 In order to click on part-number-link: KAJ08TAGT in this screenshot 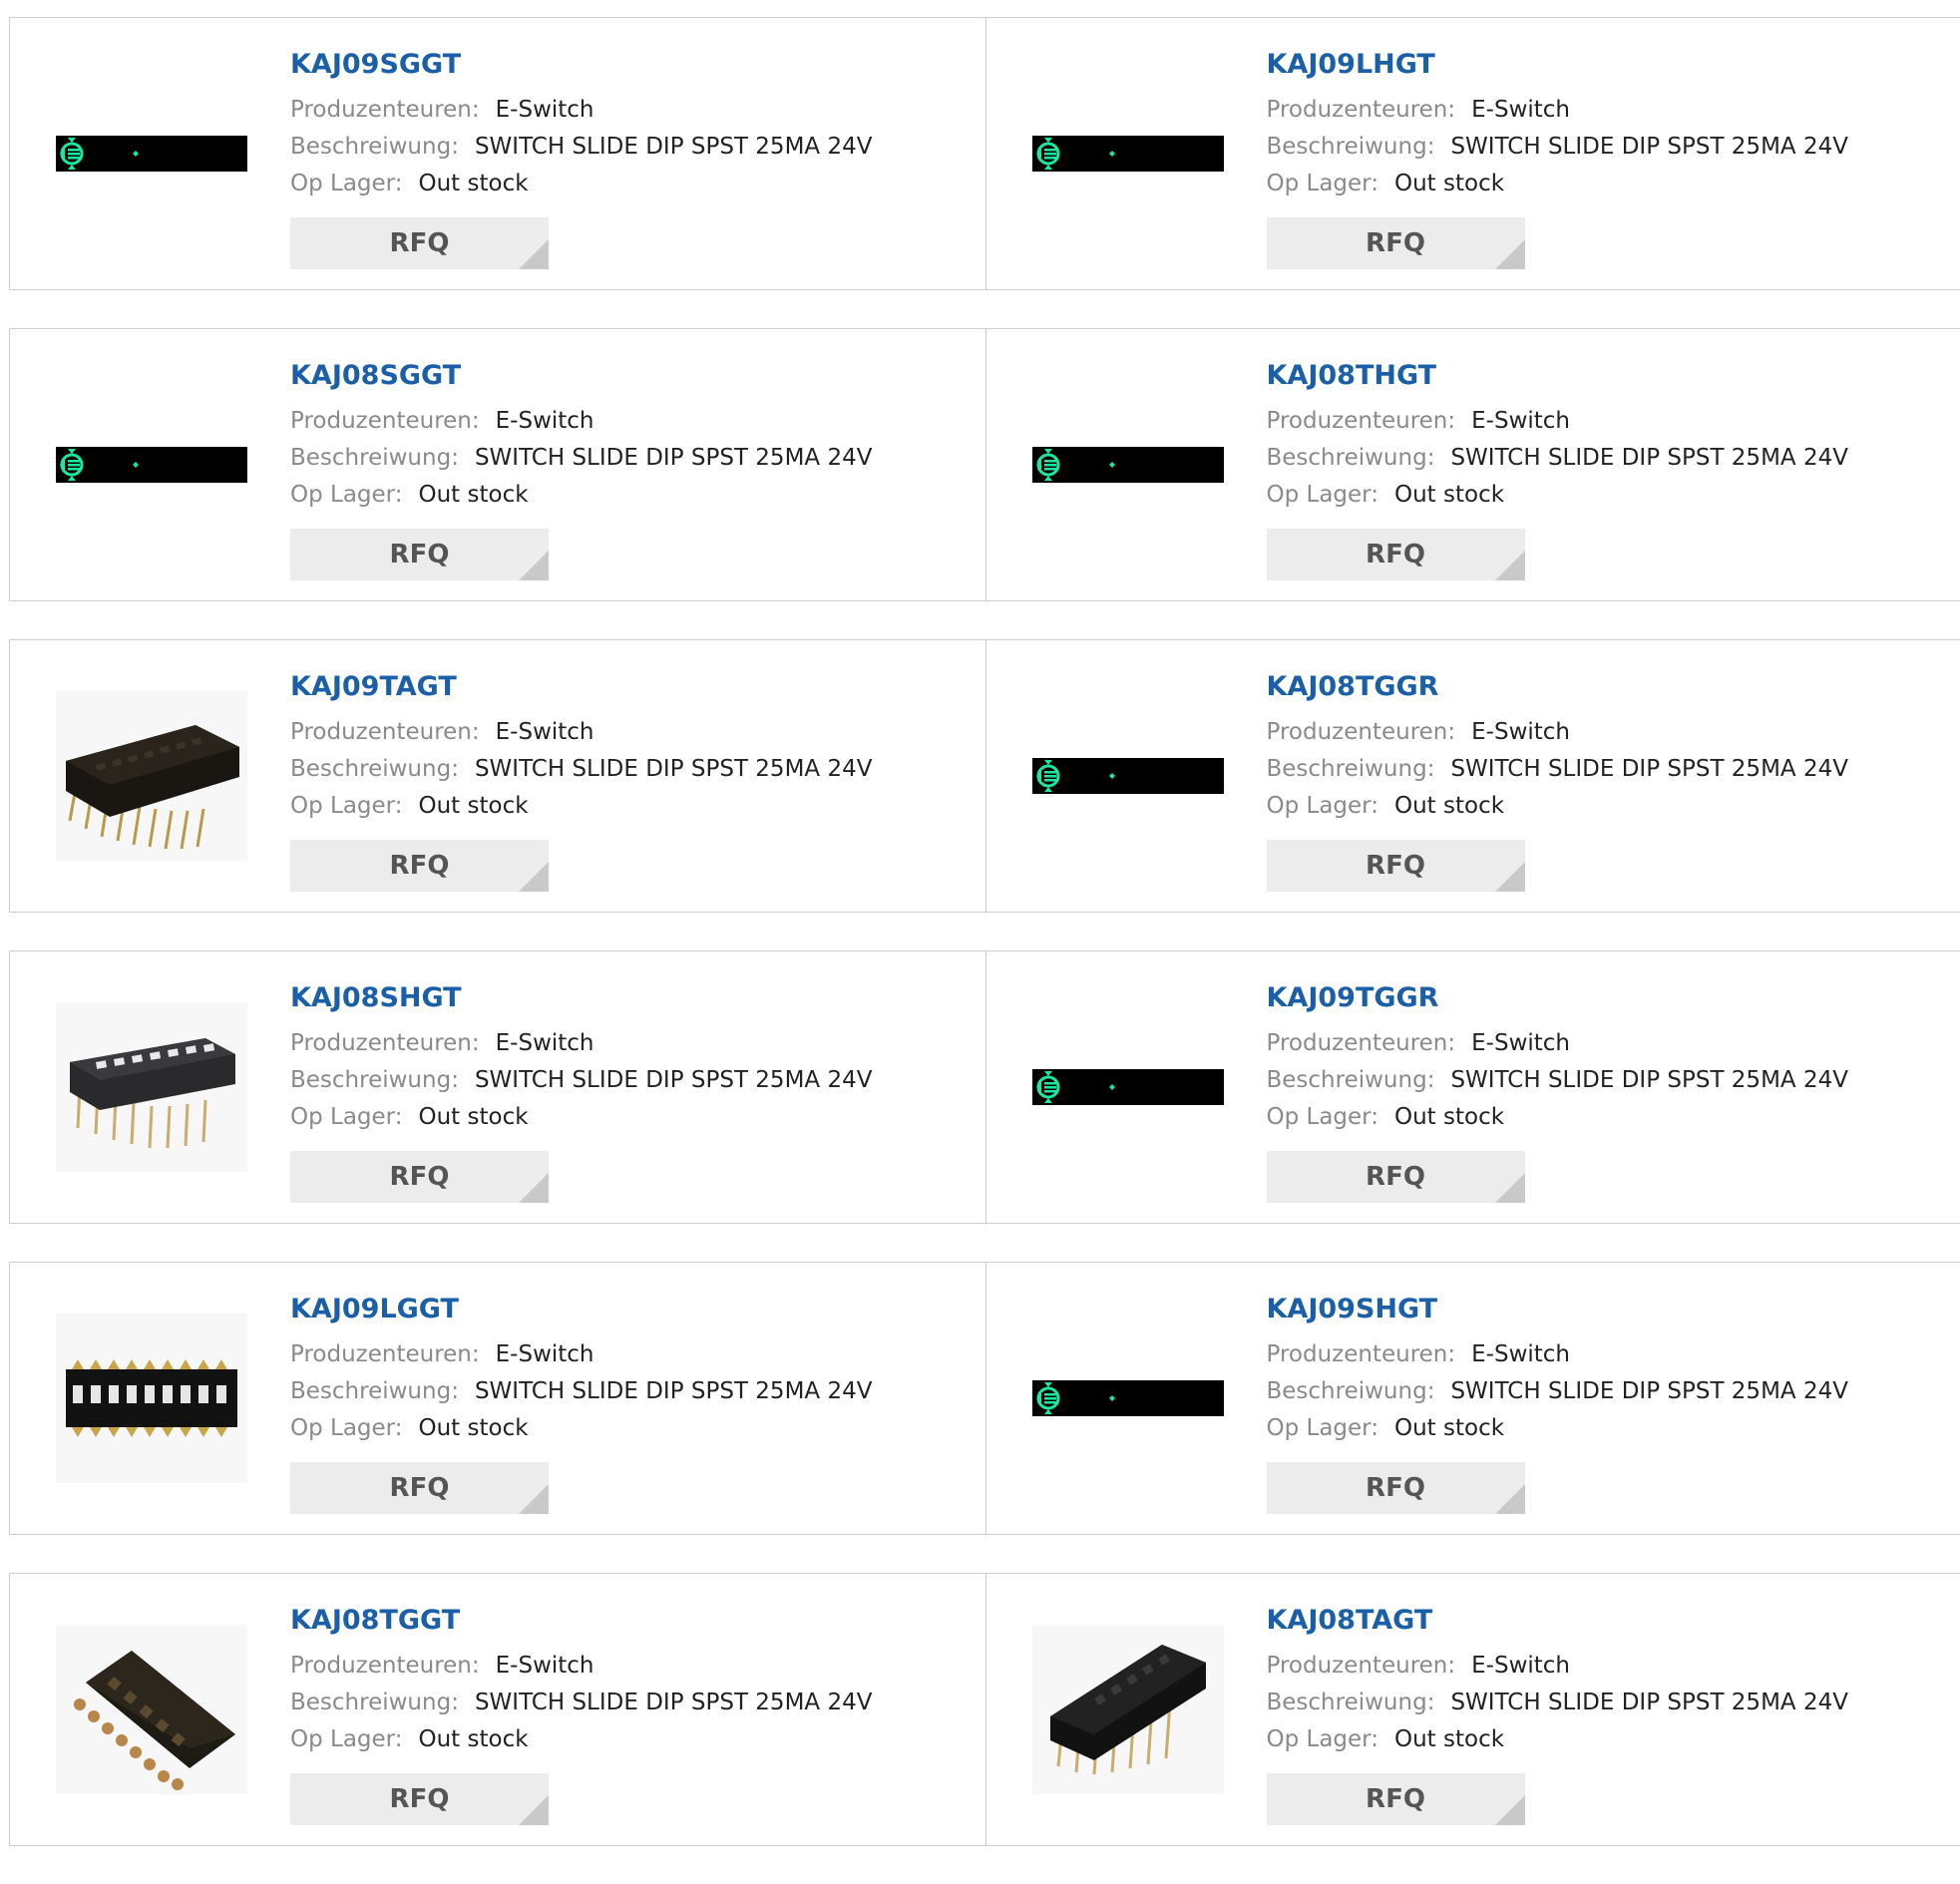, I will do `click(1558, 1621)`.